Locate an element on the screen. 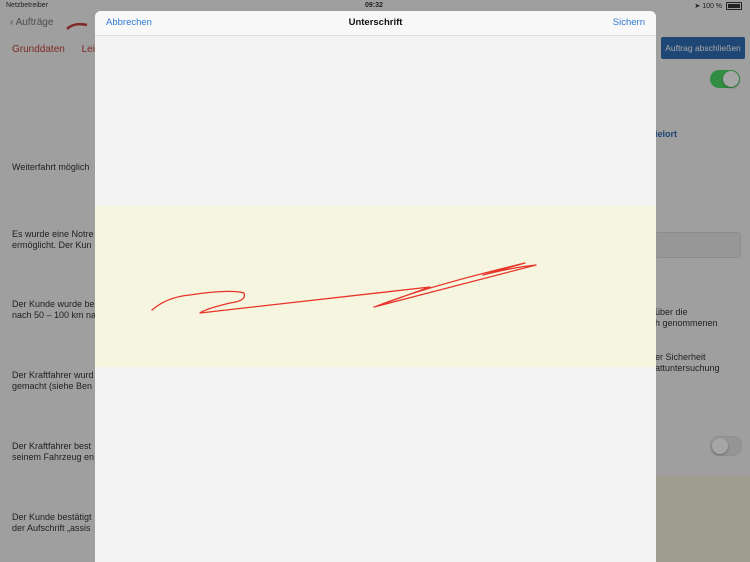  save-button: Sichern is located at coordinates (629, 22).